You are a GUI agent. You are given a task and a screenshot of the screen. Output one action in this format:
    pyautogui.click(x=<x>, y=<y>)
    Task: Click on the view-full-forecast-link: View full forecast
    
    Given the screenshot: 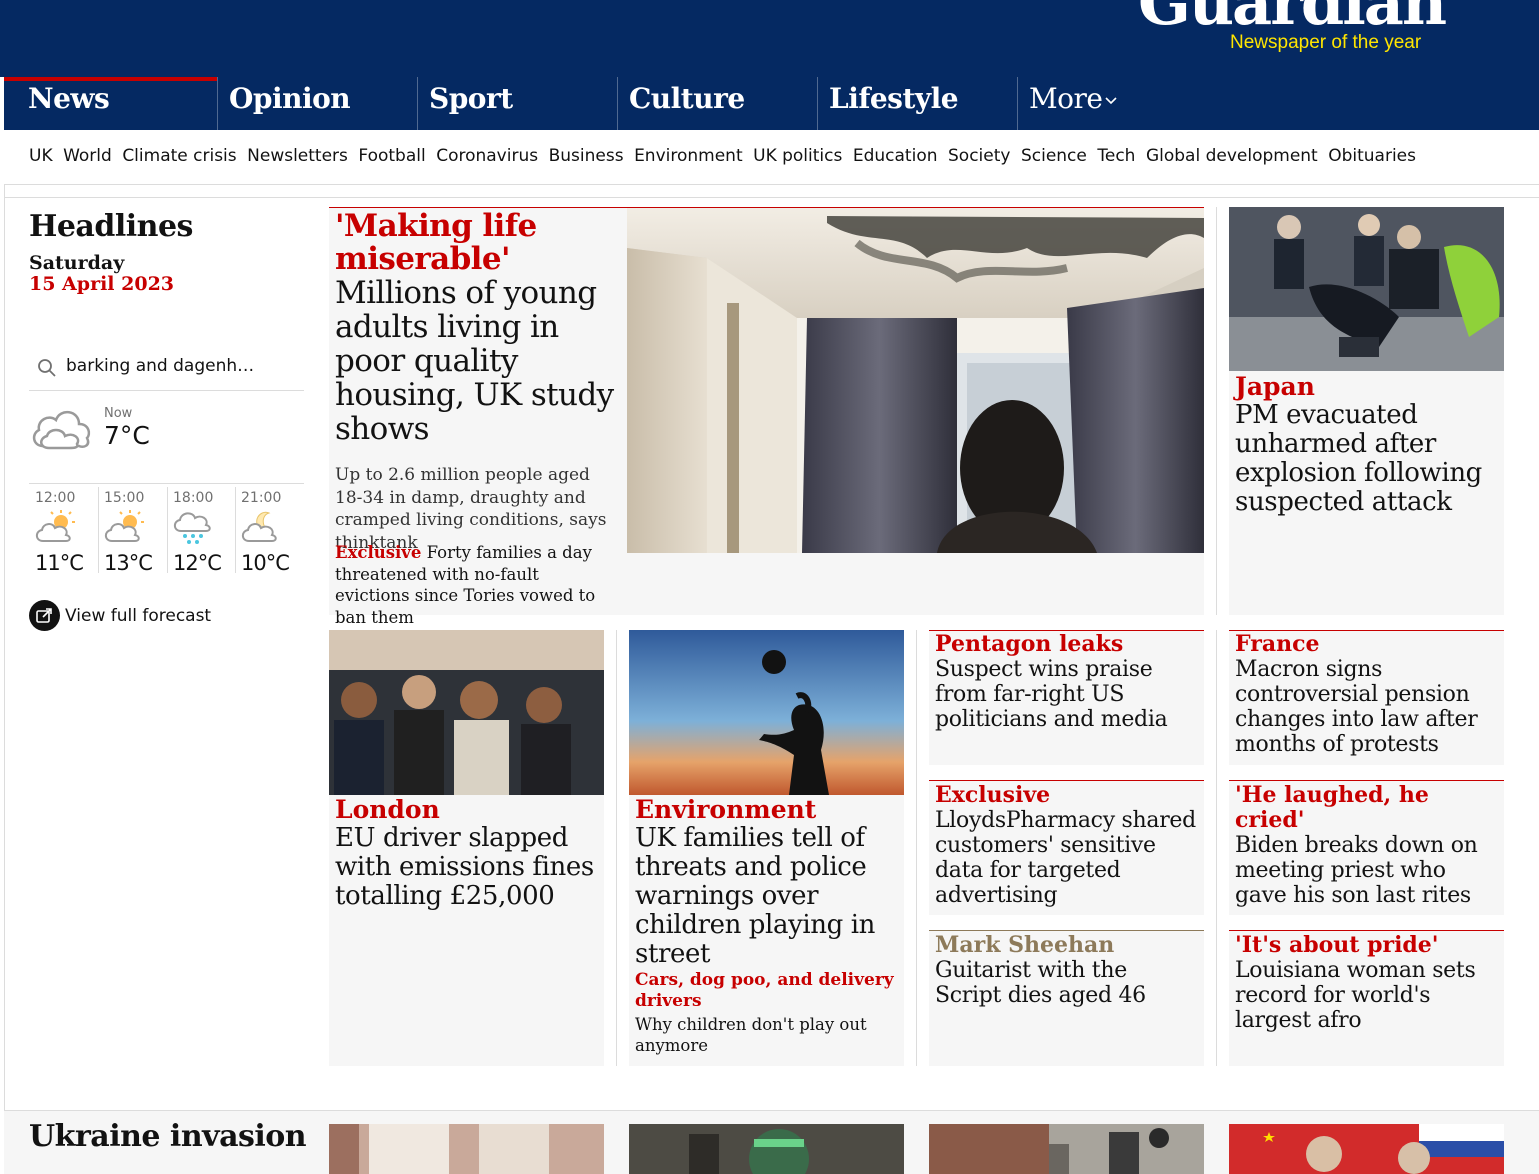 What is the action you would take?
    pyautogui.click(x=120, y=615)
    